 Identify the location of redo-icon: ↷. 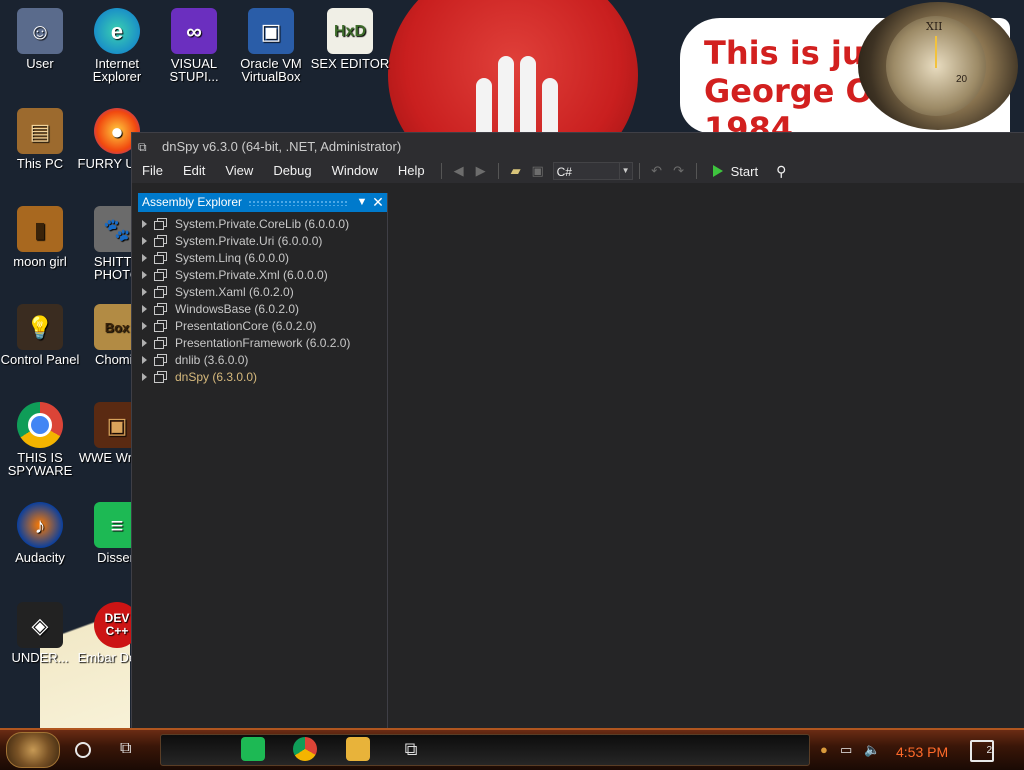
(679, 171).